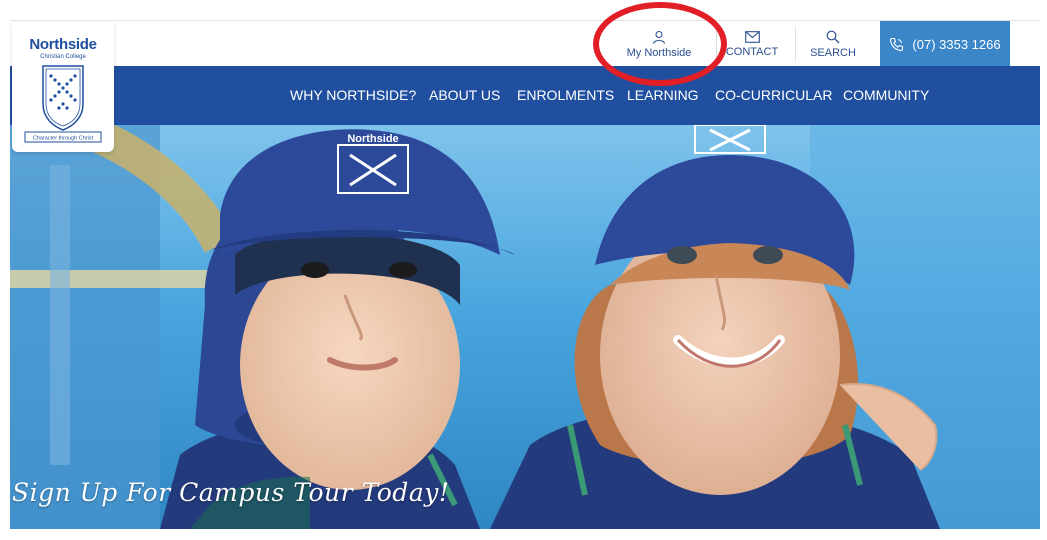  Describe the element at coordinates (565, 95) in the screenshot. I see `nav-enrolments: ENROLMENTS` at that location.